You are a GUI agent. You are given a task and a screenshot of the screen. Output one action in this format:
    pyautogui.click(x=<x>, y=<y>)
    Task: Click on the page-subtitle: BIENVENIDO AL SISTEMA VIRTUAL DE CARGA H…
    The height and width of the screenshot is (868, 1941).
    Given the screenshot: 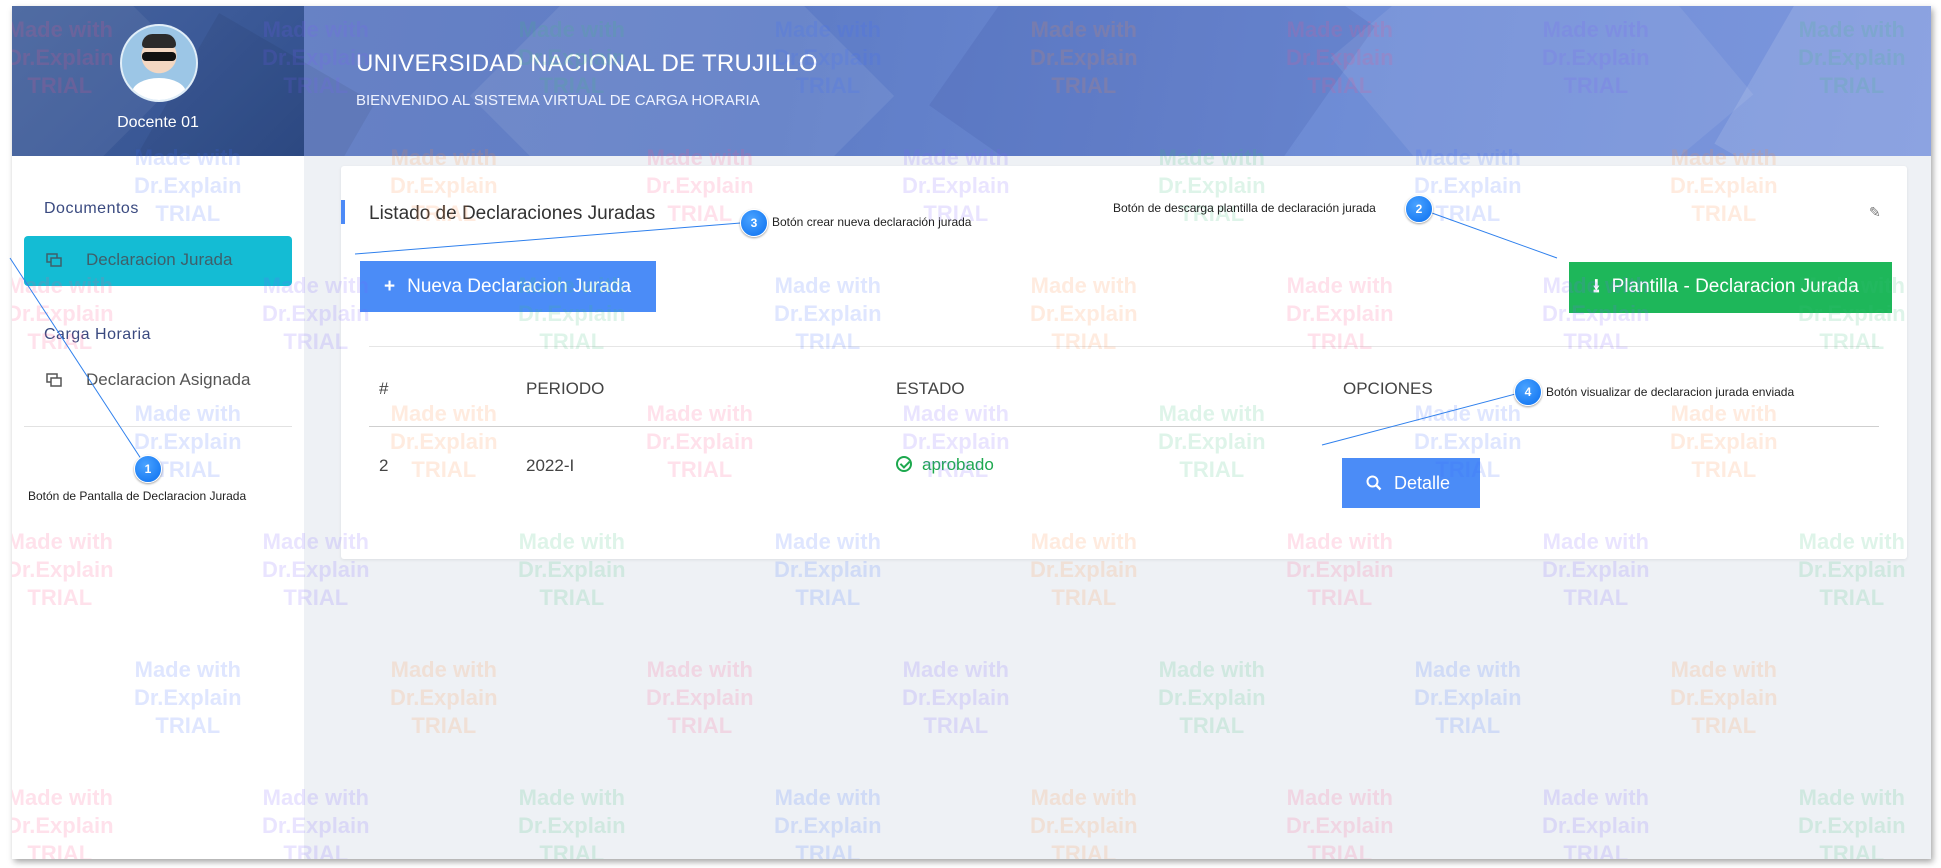 What is the action you would take?
    pyautogui.click(x=558, y=100)
    